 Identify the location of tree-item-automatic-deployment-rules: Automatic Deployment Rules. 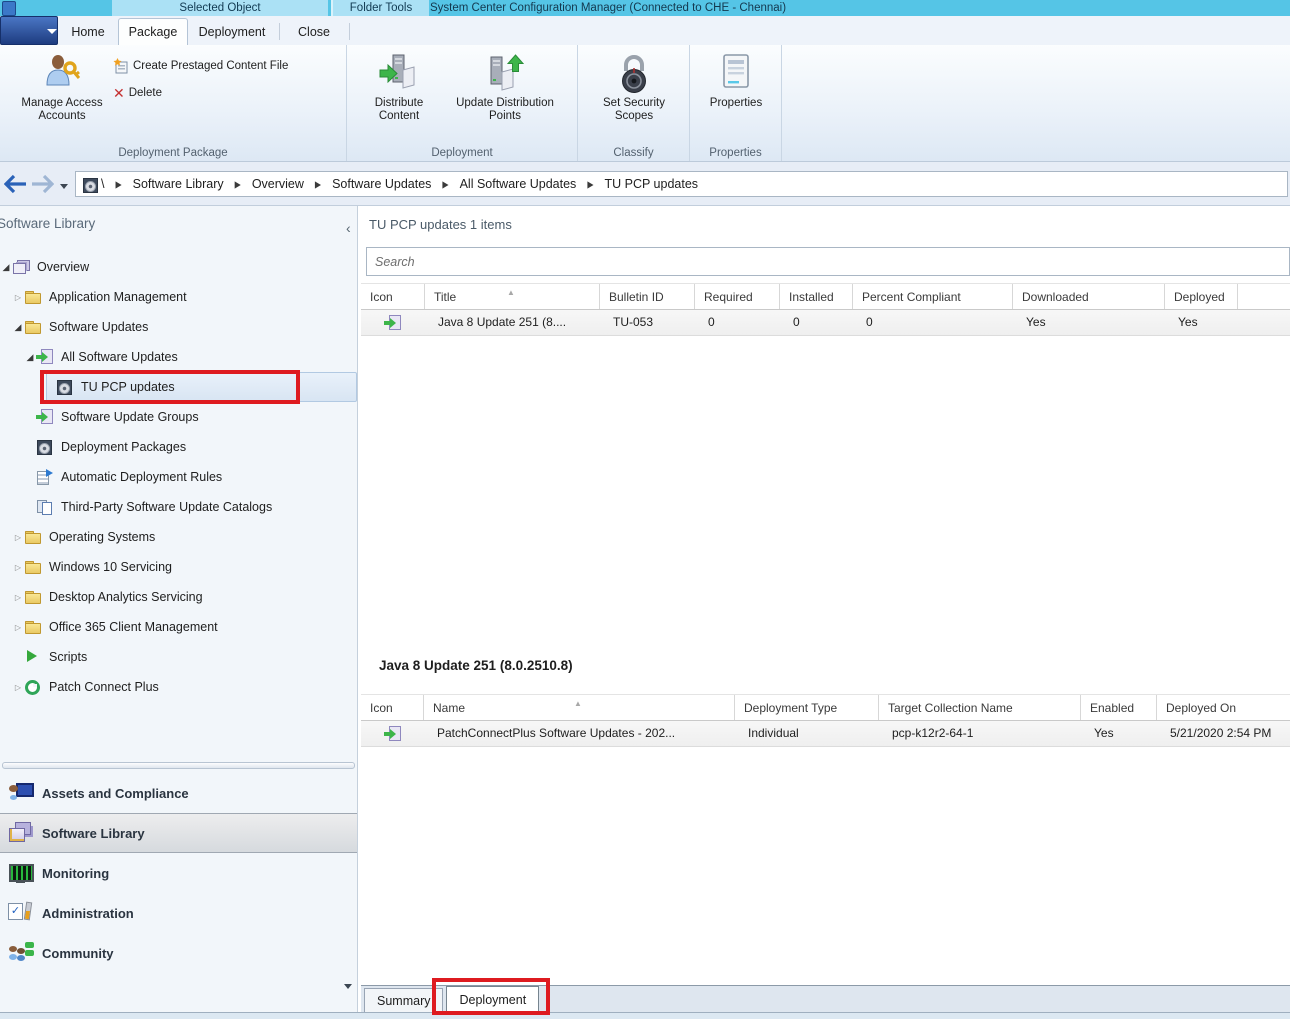
(178, 477).